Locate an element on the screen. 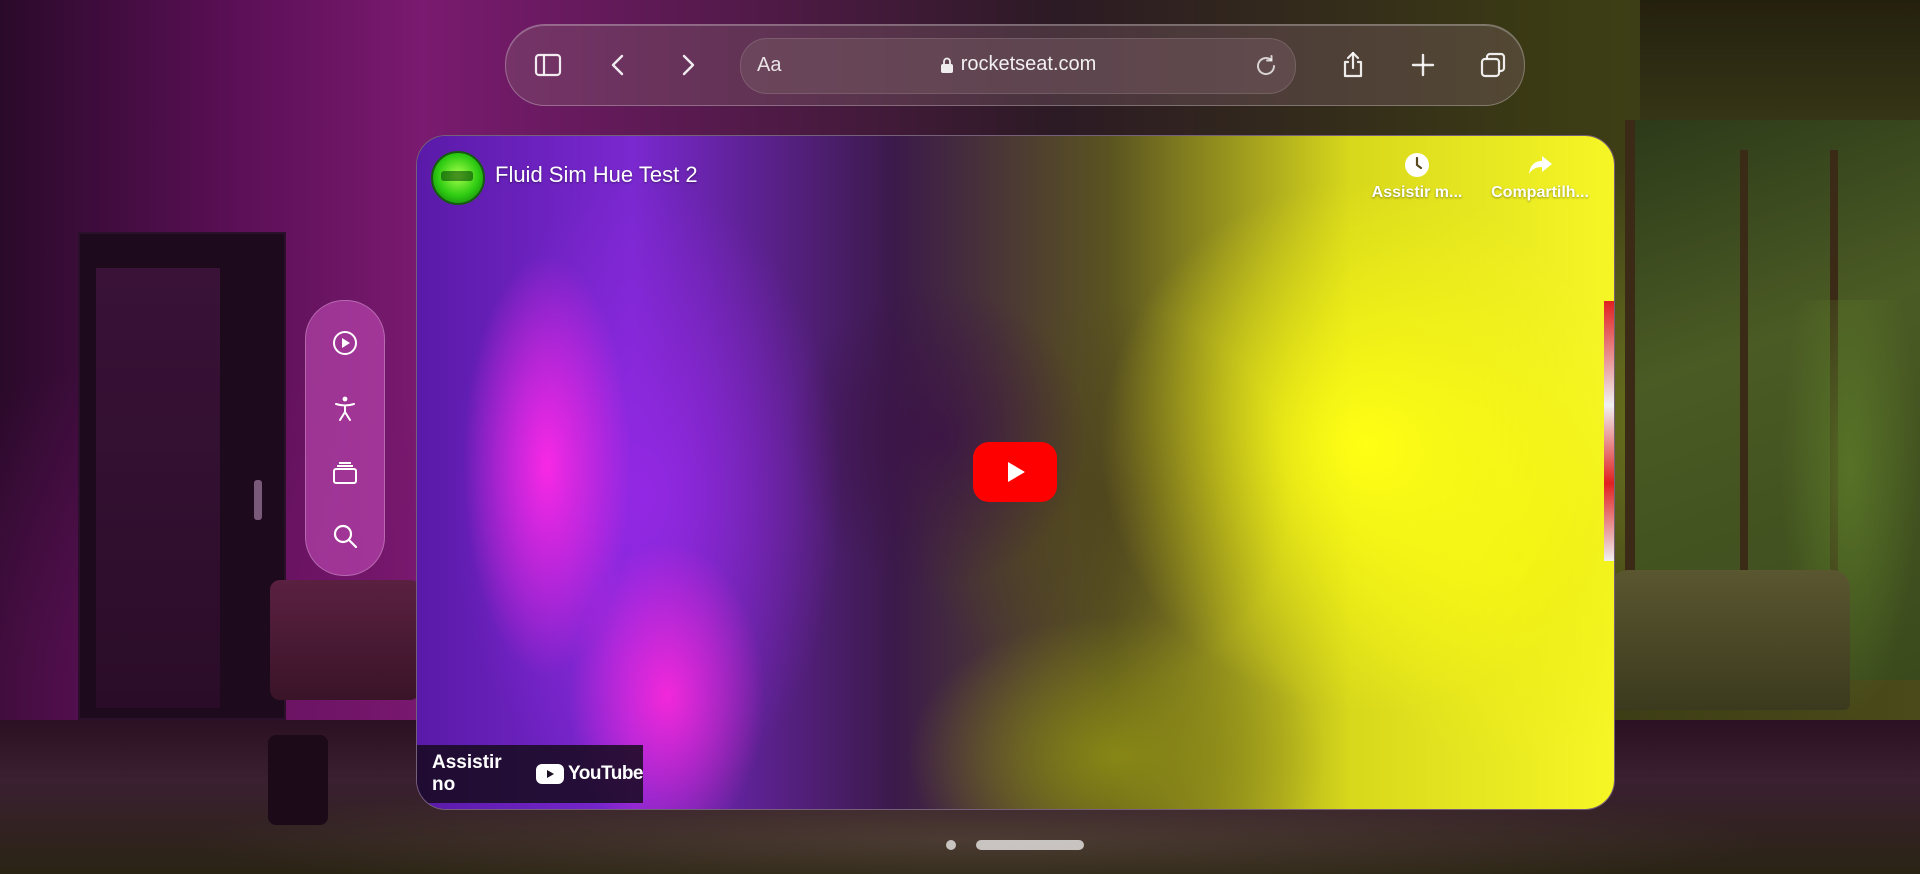  chevron-left-icon is located at coordinates (617, 65).